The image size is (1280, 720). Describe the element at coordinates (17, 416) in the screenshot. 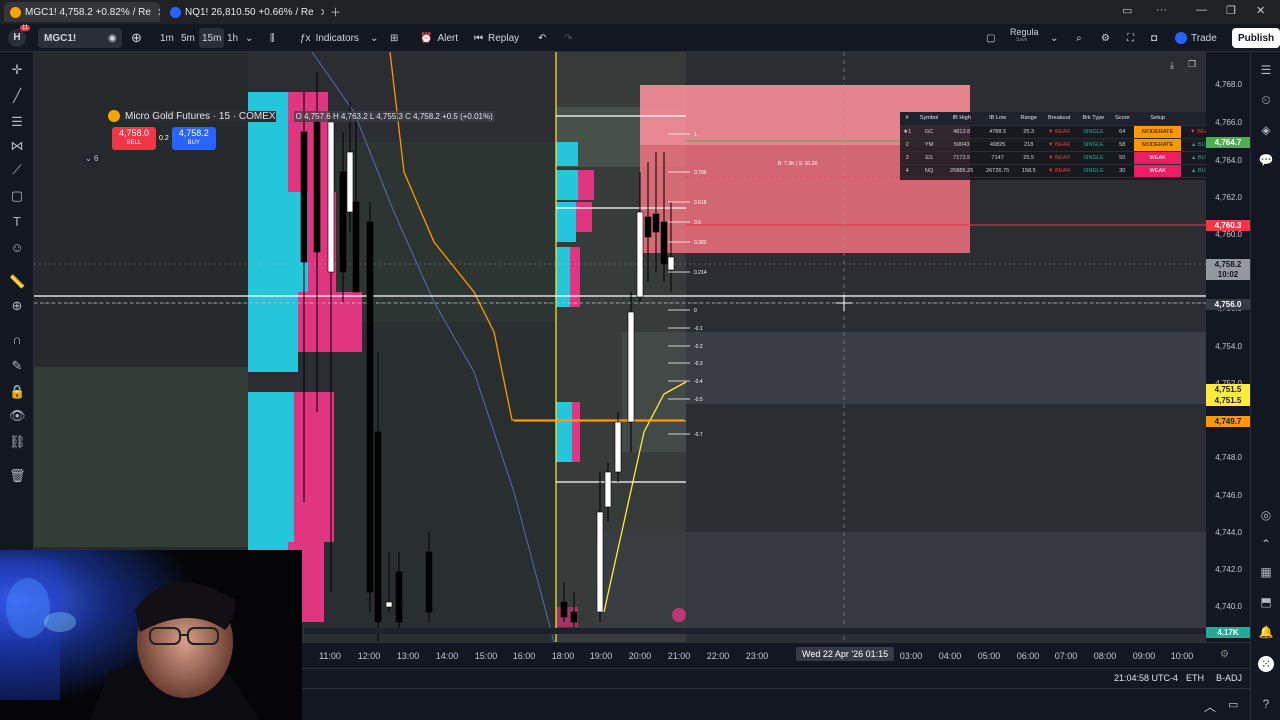

I see `eye-icon: 👁` at that location.